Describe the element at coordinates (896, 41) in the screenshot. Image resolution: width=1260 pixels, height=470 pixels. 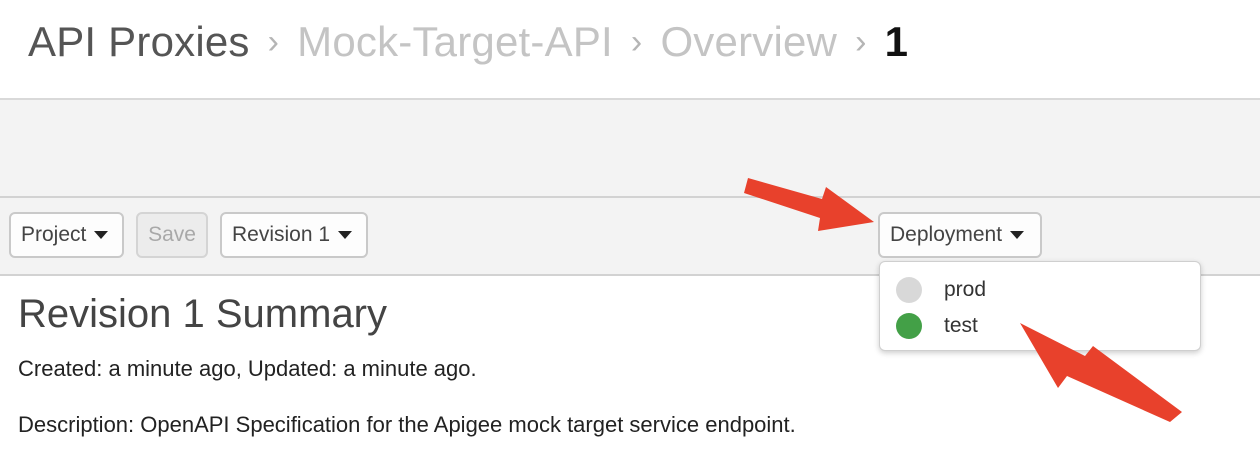
I see `breadcrumb-current-revision: 1` at that location.